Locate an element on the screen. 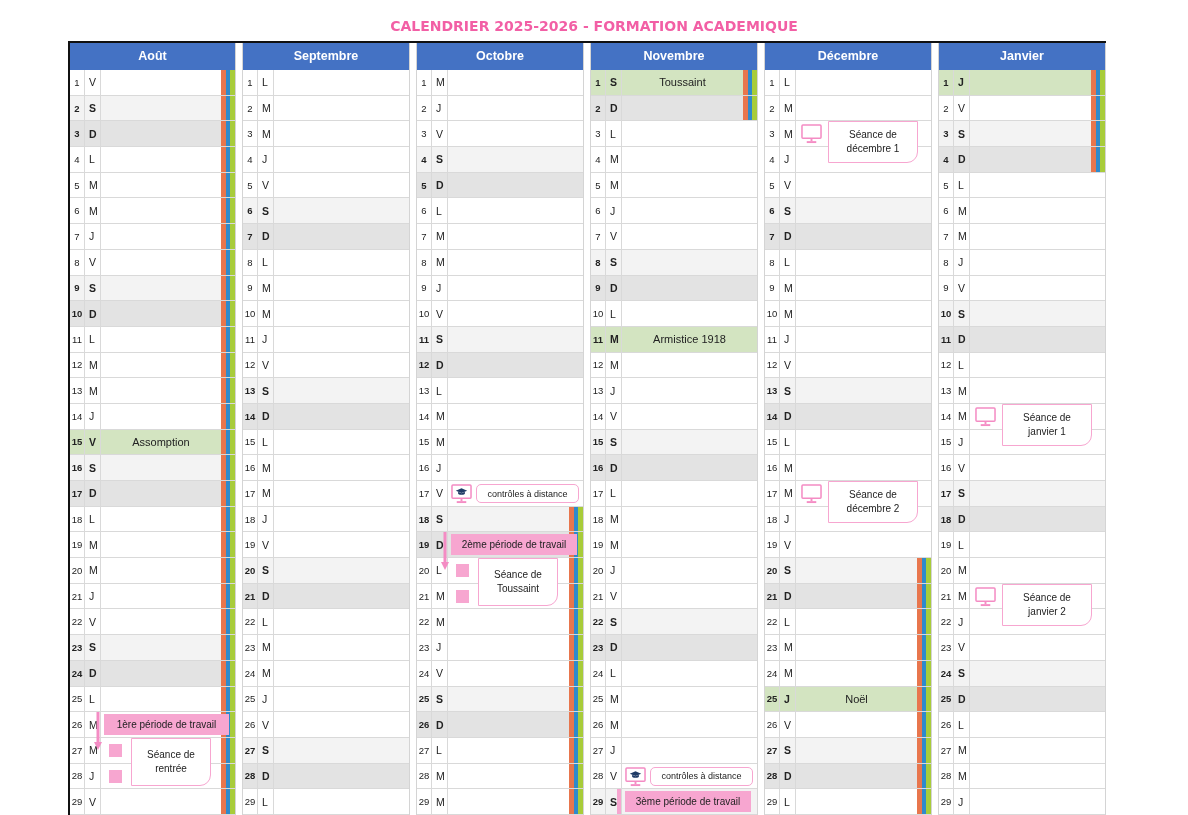 The height and width of the screenshot is (815, 1188). session-callout: Séance de Toussaint is located at coordinates (518, 582).